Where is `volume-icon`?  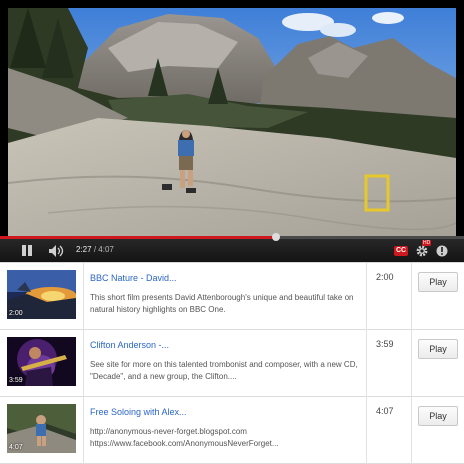 volume-icon is located at coordinates (57, 251).